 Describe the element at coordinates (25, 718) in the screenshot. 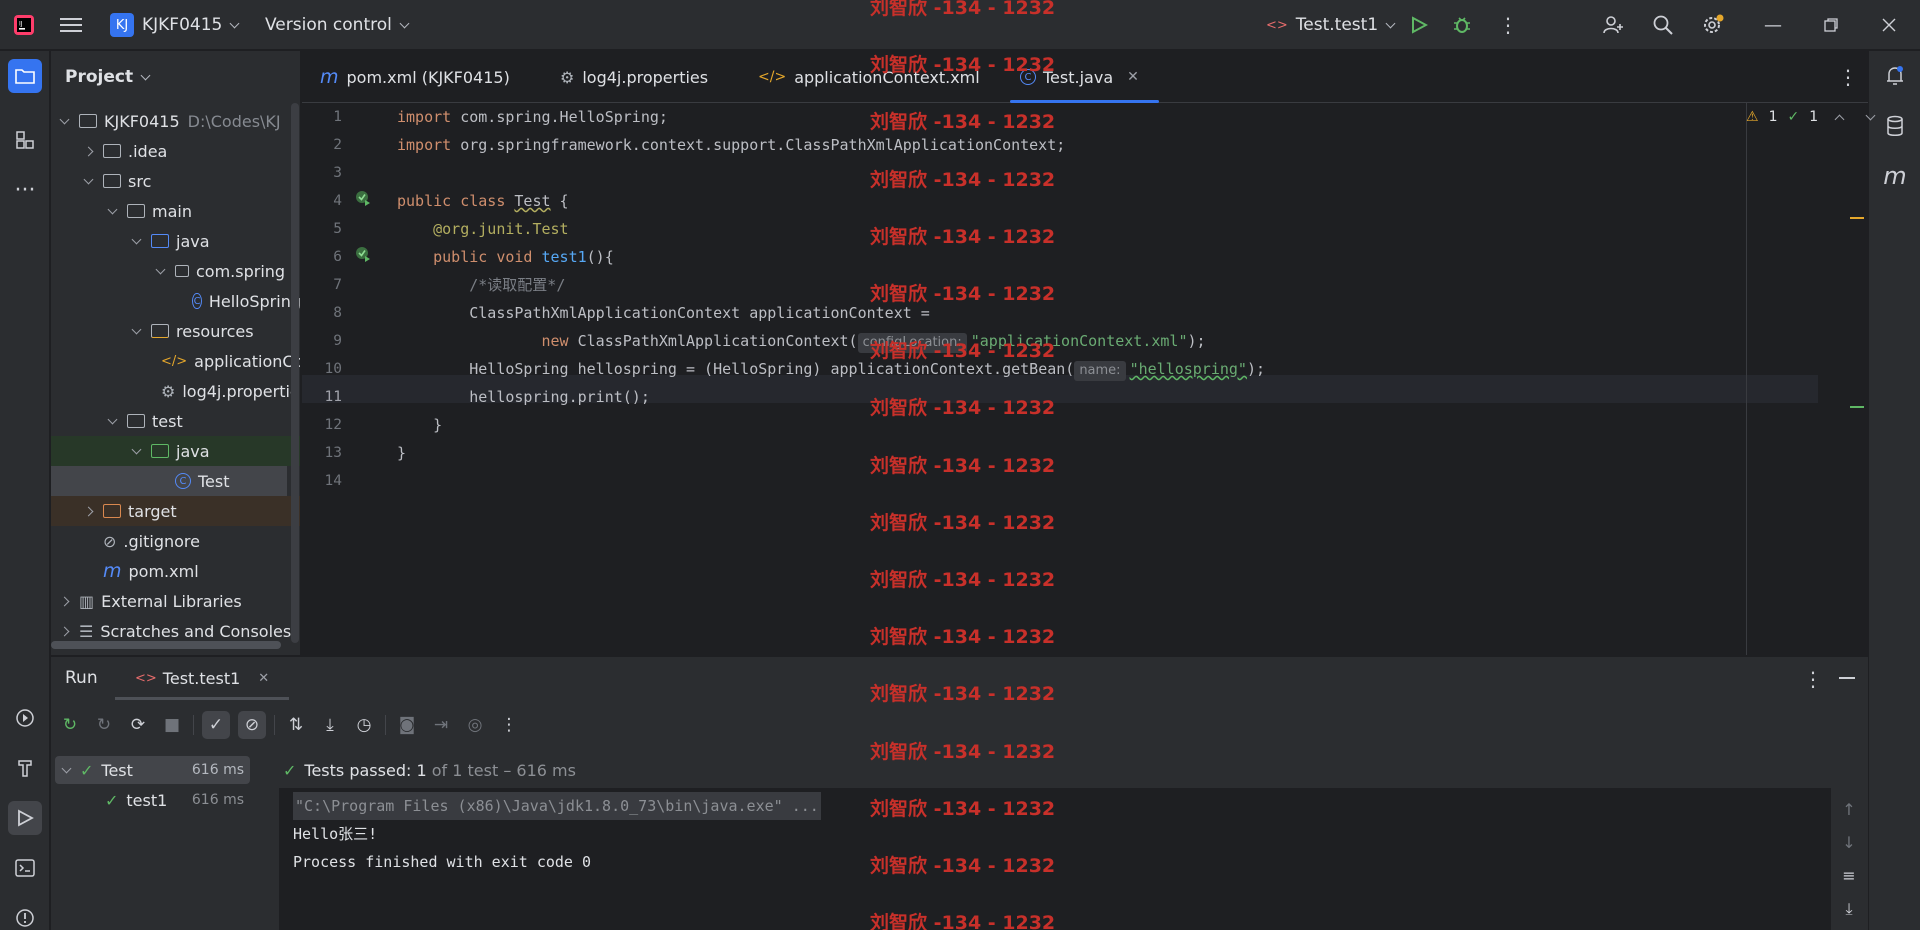

I see `services-icon` at that location.